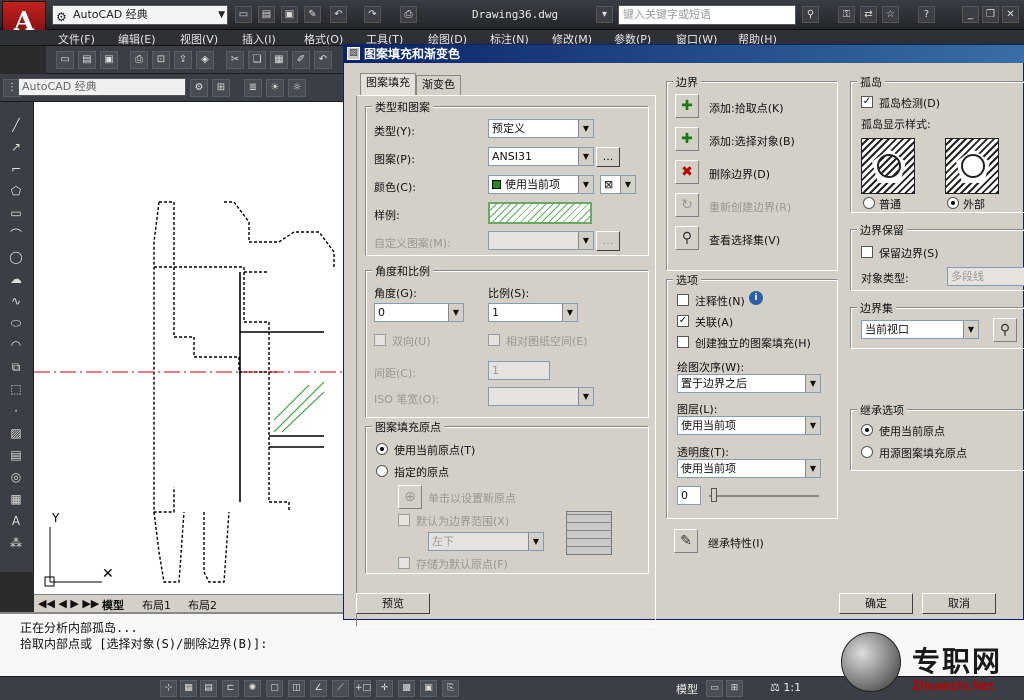  Describe the element at coordinates (16, 543) in the screenshot. I see `add-selected-icon: ⁂` at that location.